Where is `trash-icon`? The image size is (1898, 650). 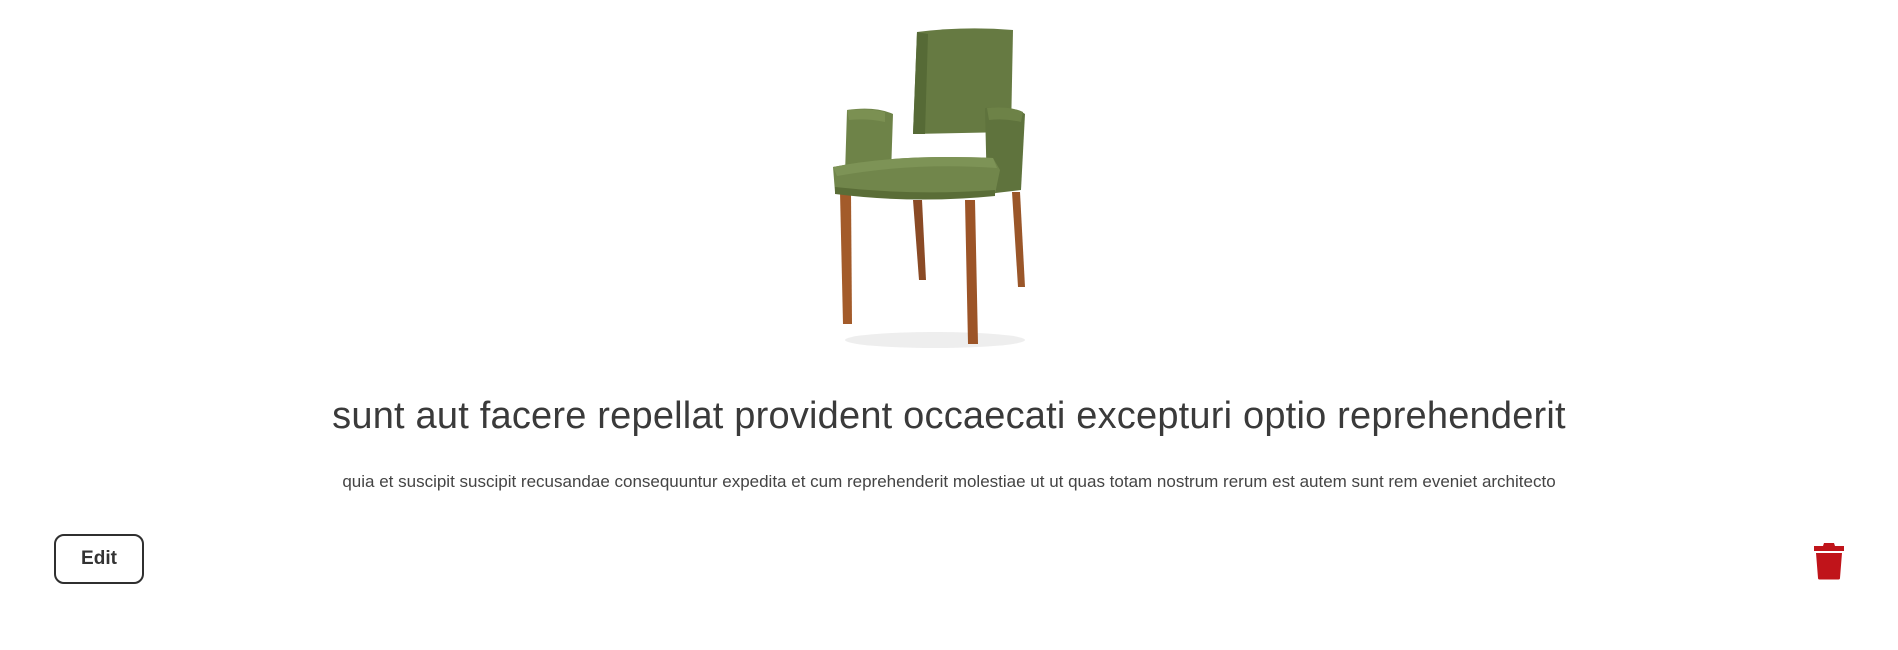
trash-icon is located at coordinates (1829, 561).